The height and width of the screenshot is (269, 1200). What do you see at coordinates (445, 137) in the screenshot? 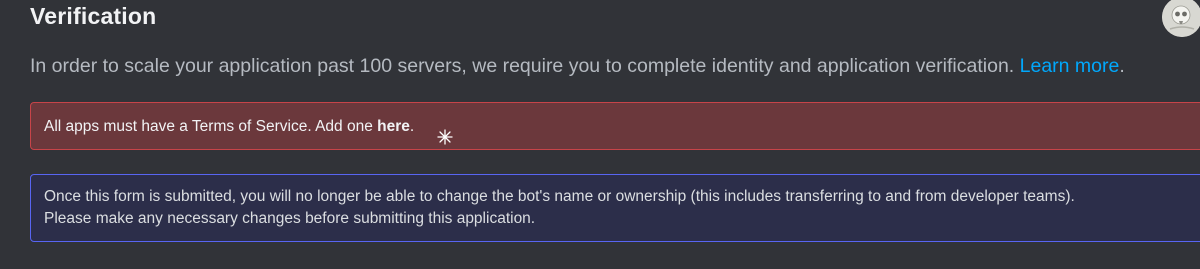
I see `sparkle-icon` at bounding box center [445, 137].